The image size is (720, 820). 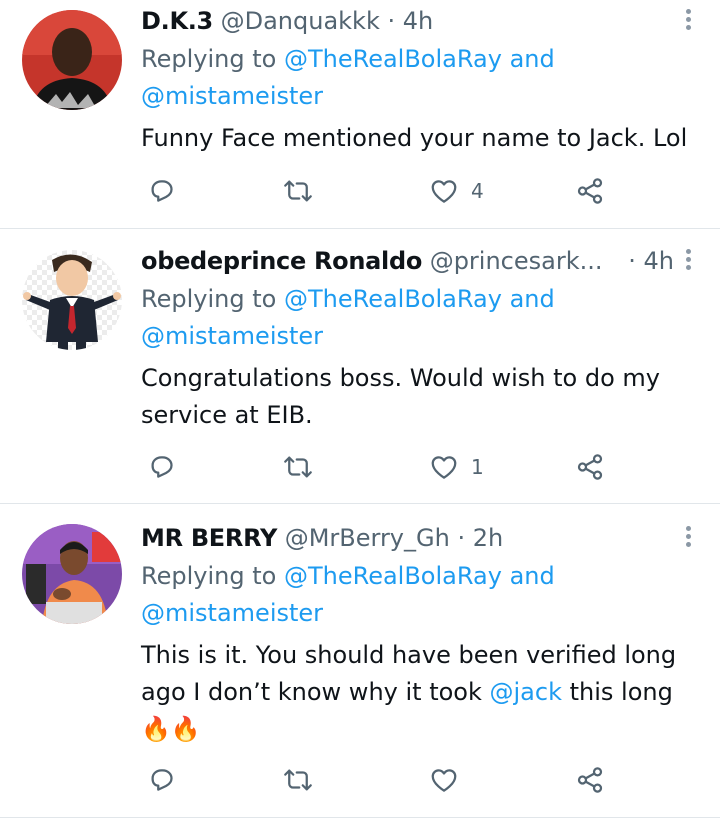 I want to click on user-handle: @Danquakkk, so click(x=300, y=21).